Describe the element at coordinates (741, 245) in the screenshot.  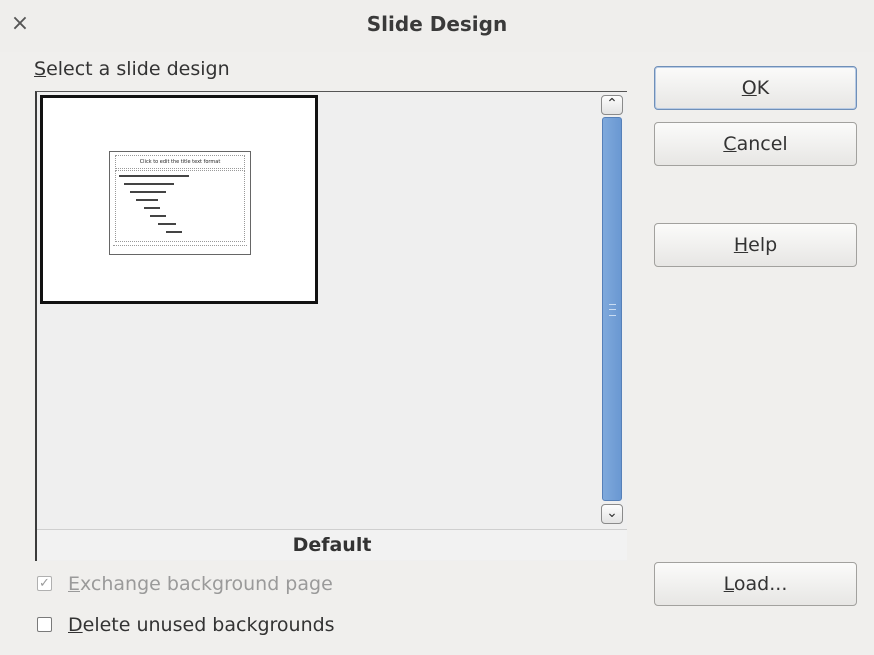
I see `help-mnemonic: H` at that location.